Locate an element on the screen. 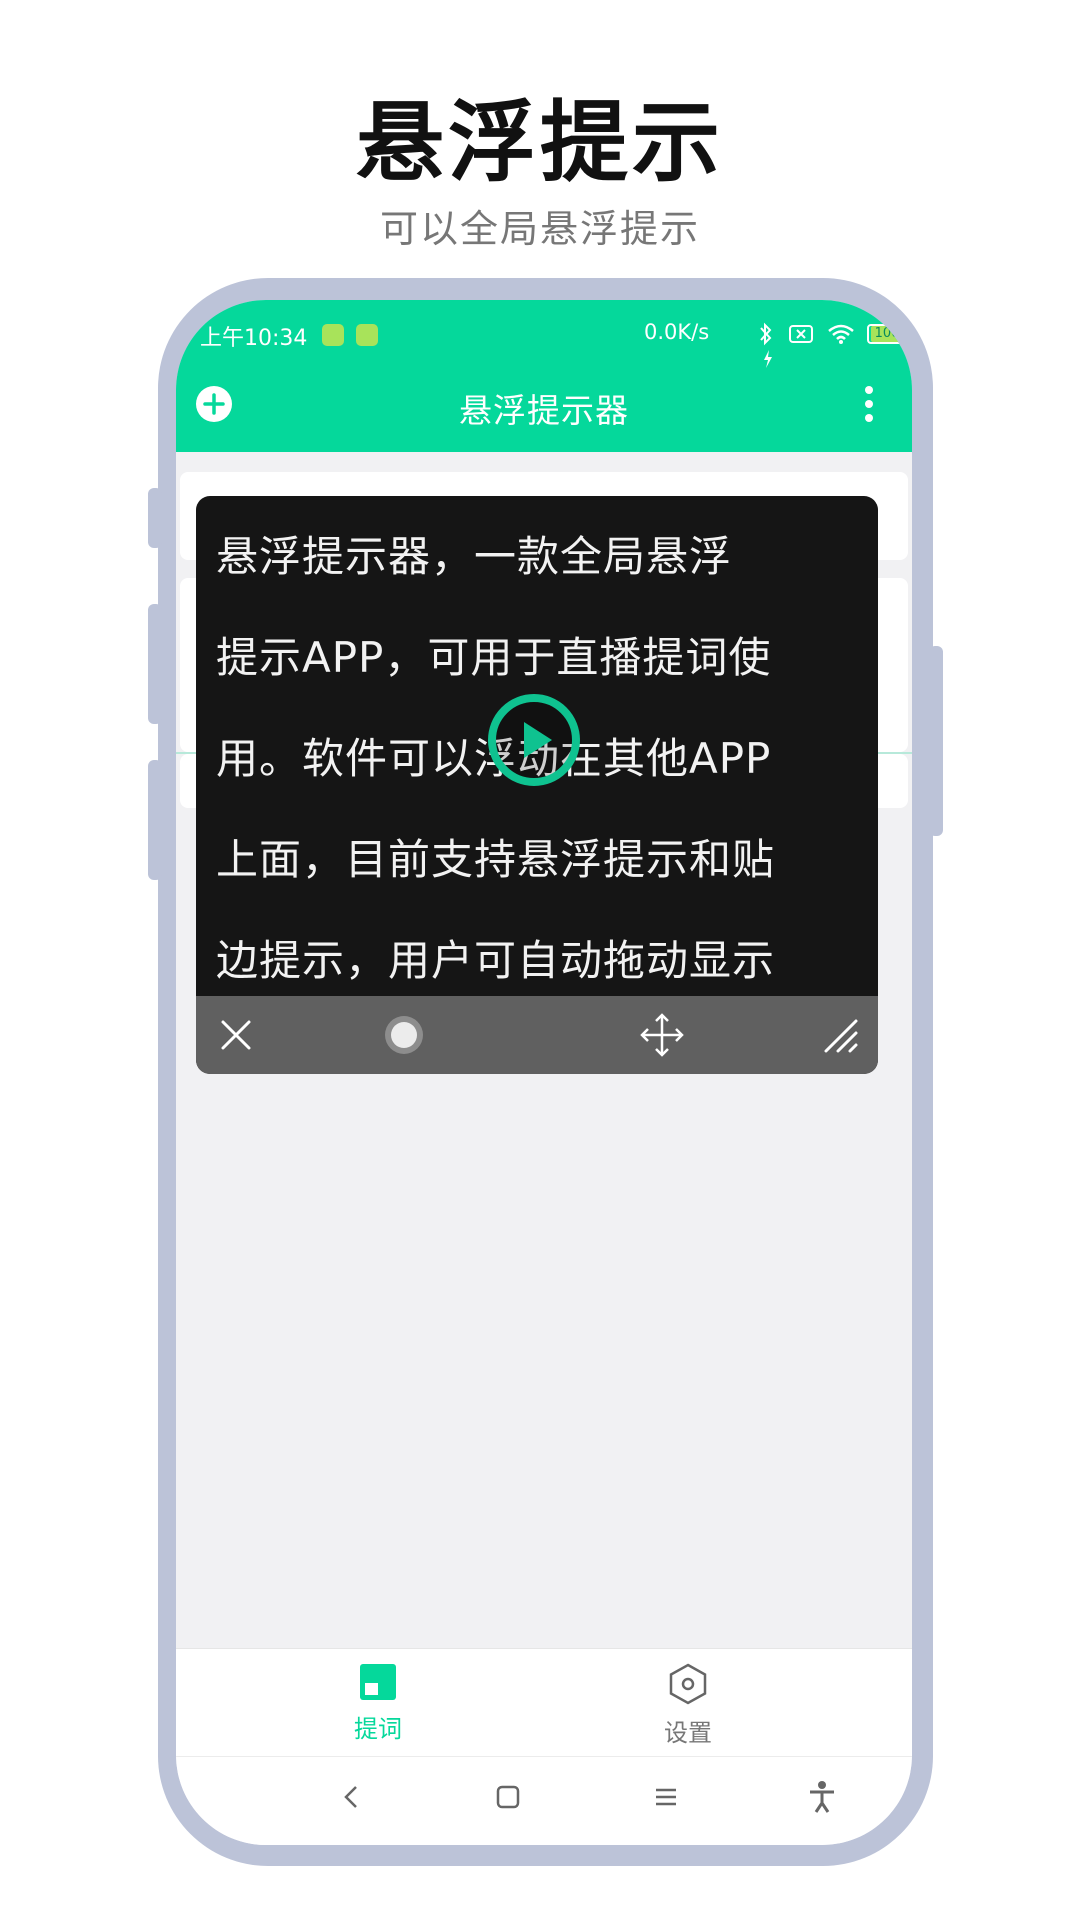 The height and width of the screenshot is (1920, 1080). prompt-icon is located at coordinates (378, 1682).